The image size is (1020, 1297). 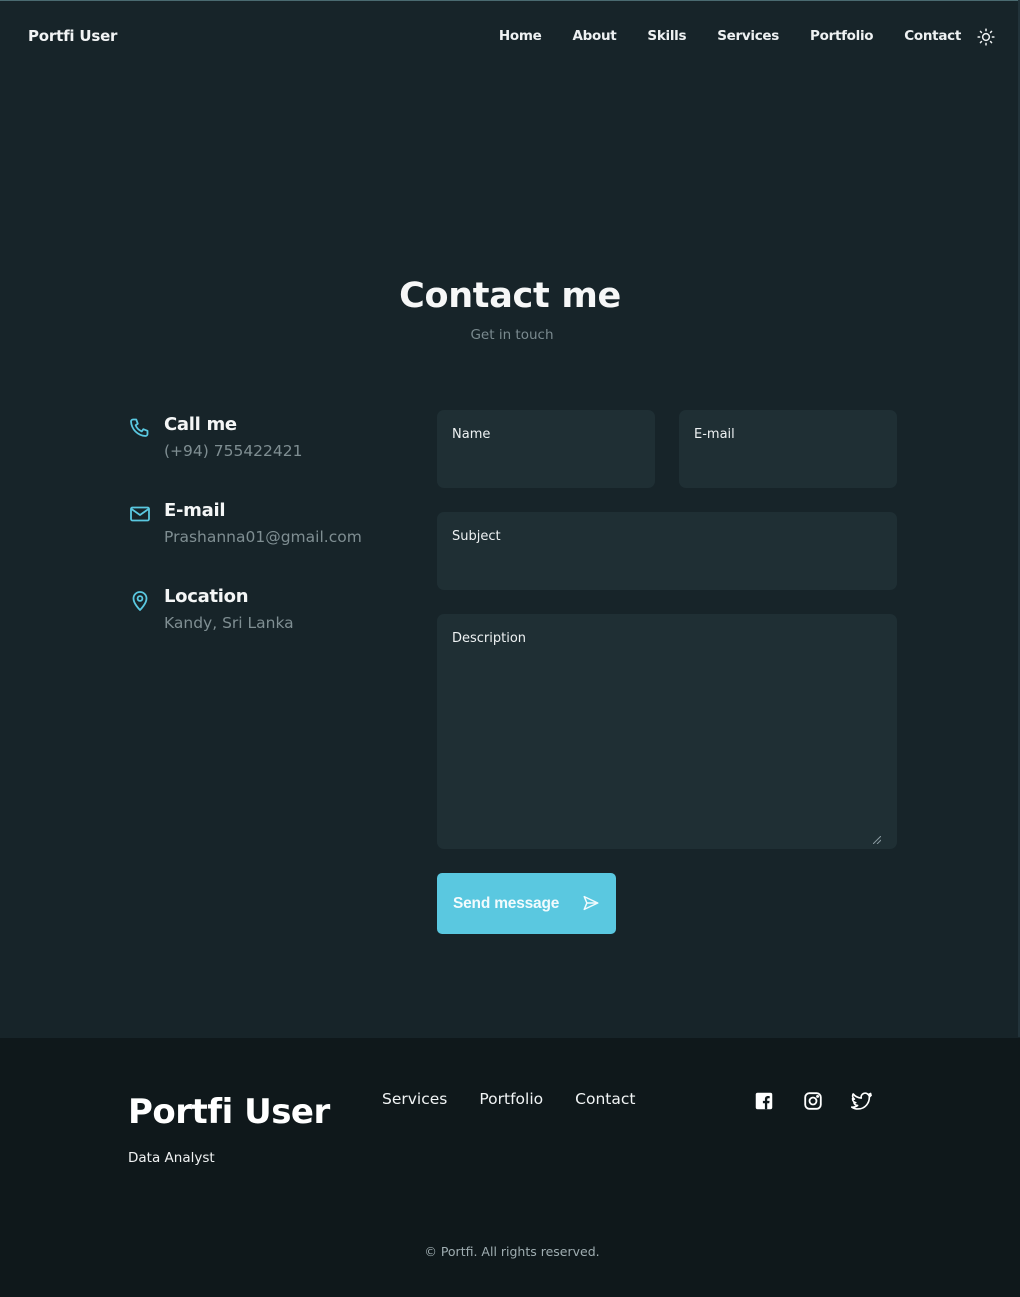 What do you see at coordinates (591, 903) in the screenshot?
I see `send-icon` at bounding box center [591, 903].